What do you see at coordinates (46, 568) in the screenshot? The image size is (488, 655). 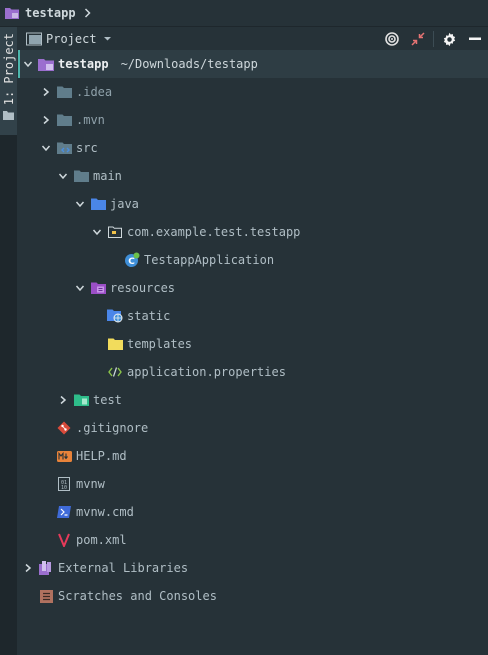 I see `library-icon` at bounding box center [46, 568].